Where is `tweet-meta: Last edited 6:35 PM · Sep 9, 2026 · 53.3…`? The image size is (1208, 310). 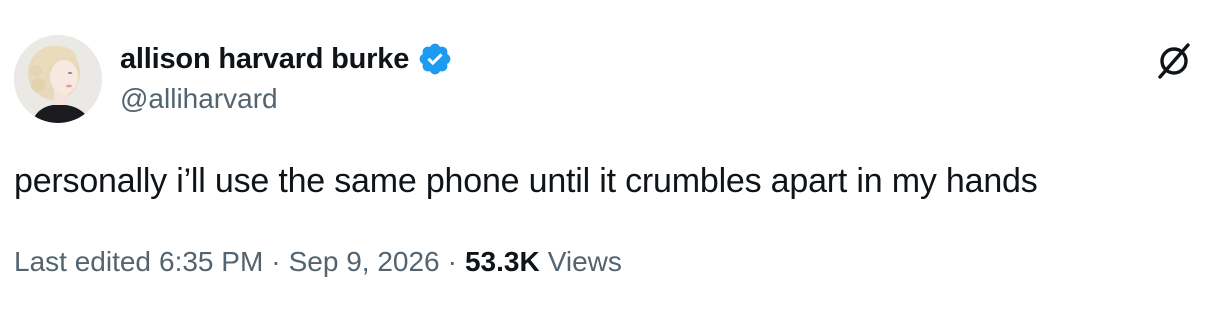
tweet-meta: Last edited 6:35 PM · Sep 9, 2026 · 53.3… is located at coordinates (318, 262).